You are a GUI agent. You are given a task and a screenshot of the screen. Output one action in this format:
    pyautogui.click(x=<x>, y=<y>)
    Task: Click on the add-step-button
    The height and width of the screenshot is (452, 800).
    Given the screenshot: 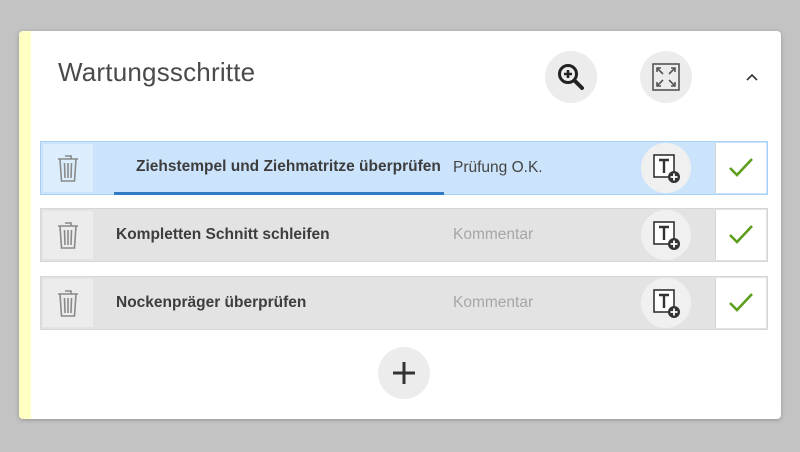 What is the action you would take?
    pyautogui.click(x=404, y=373)
    